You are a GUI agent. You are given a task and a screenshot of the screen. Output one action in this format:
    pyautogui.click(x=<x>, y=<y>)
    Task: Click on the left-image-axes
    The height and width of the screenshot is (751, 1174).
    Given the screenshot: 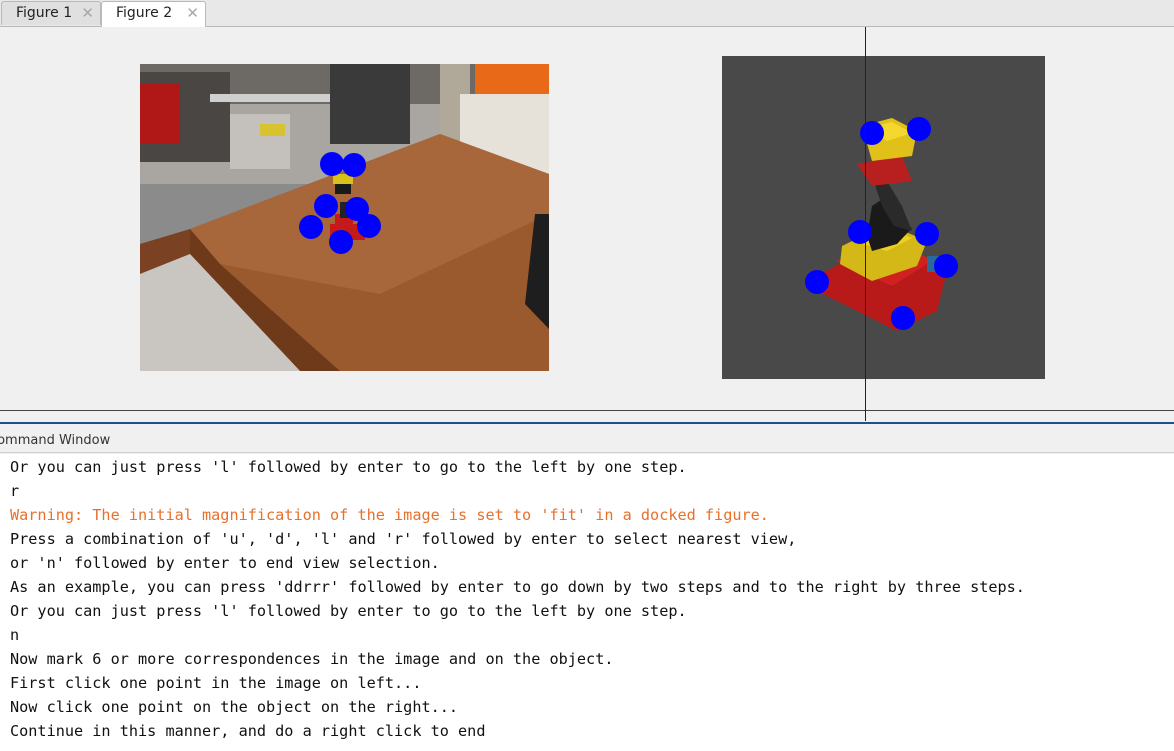 What is the action you would take?
    pyautogui.click(x=344, y=217)
    